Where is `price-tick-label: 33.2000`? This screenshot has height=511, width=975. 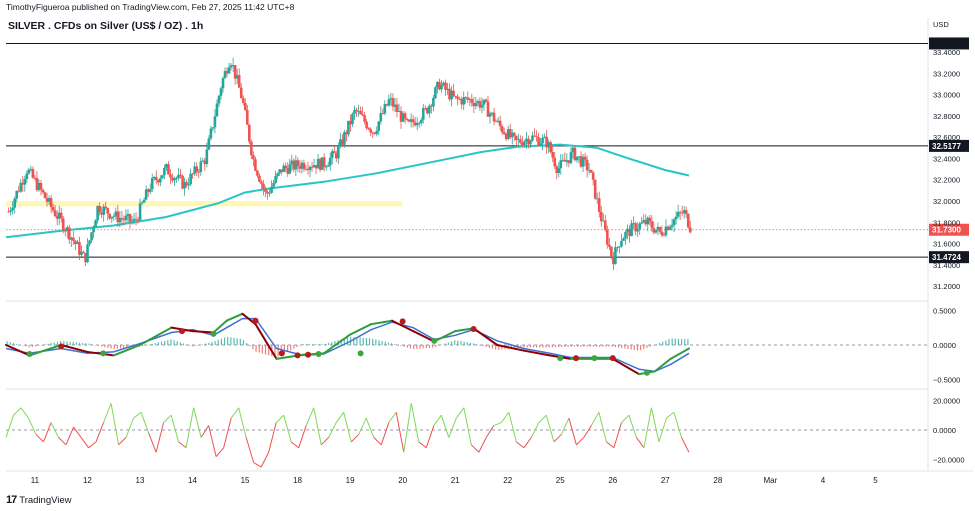
price-tick-label: 33.2000 is located at coordinates (946, 73).